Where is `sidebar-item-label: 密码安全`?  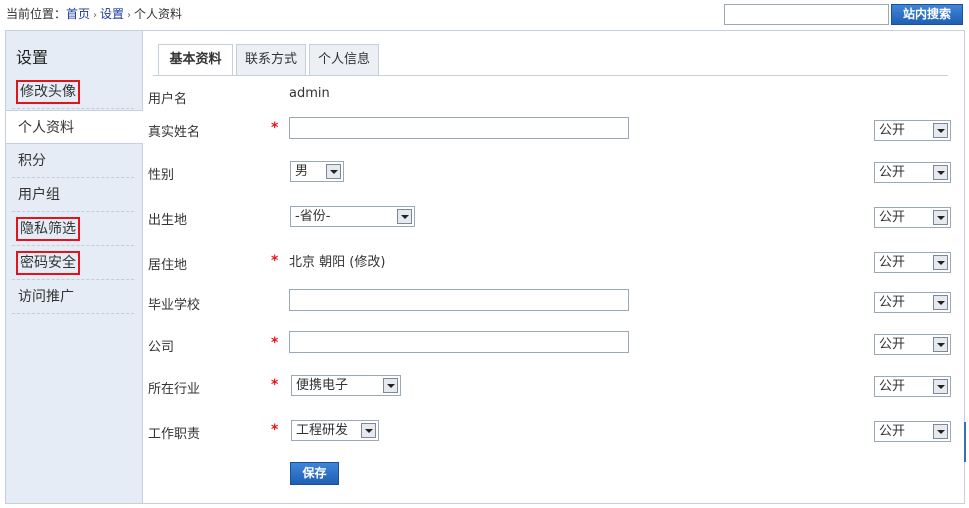
sidebar-item-label: 密码安全 is located at coordinates (48, 263).